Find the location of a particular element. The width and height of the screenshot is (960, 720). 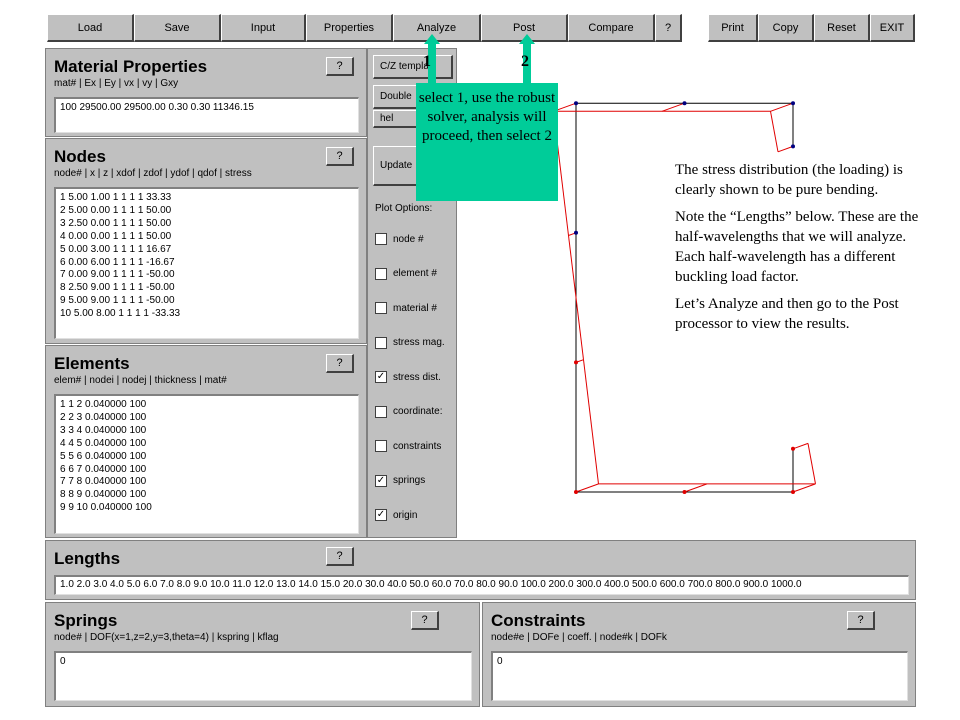

node-row: 3 2.50 0.00 1 1 1 1 50.00 is located at coordinates (116, 223).